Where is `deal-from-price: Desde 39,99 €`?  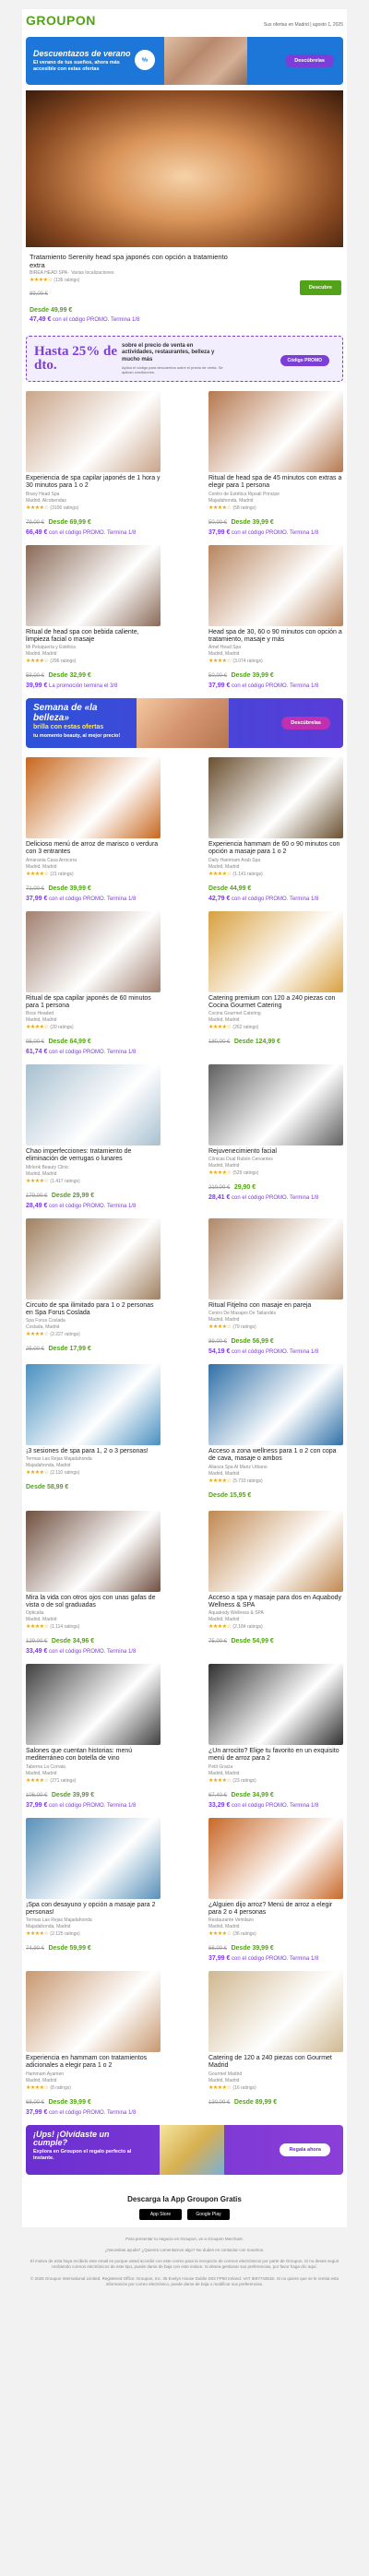 deal-from-price: Desde 39,99 € is located at coordinates (252, 675).